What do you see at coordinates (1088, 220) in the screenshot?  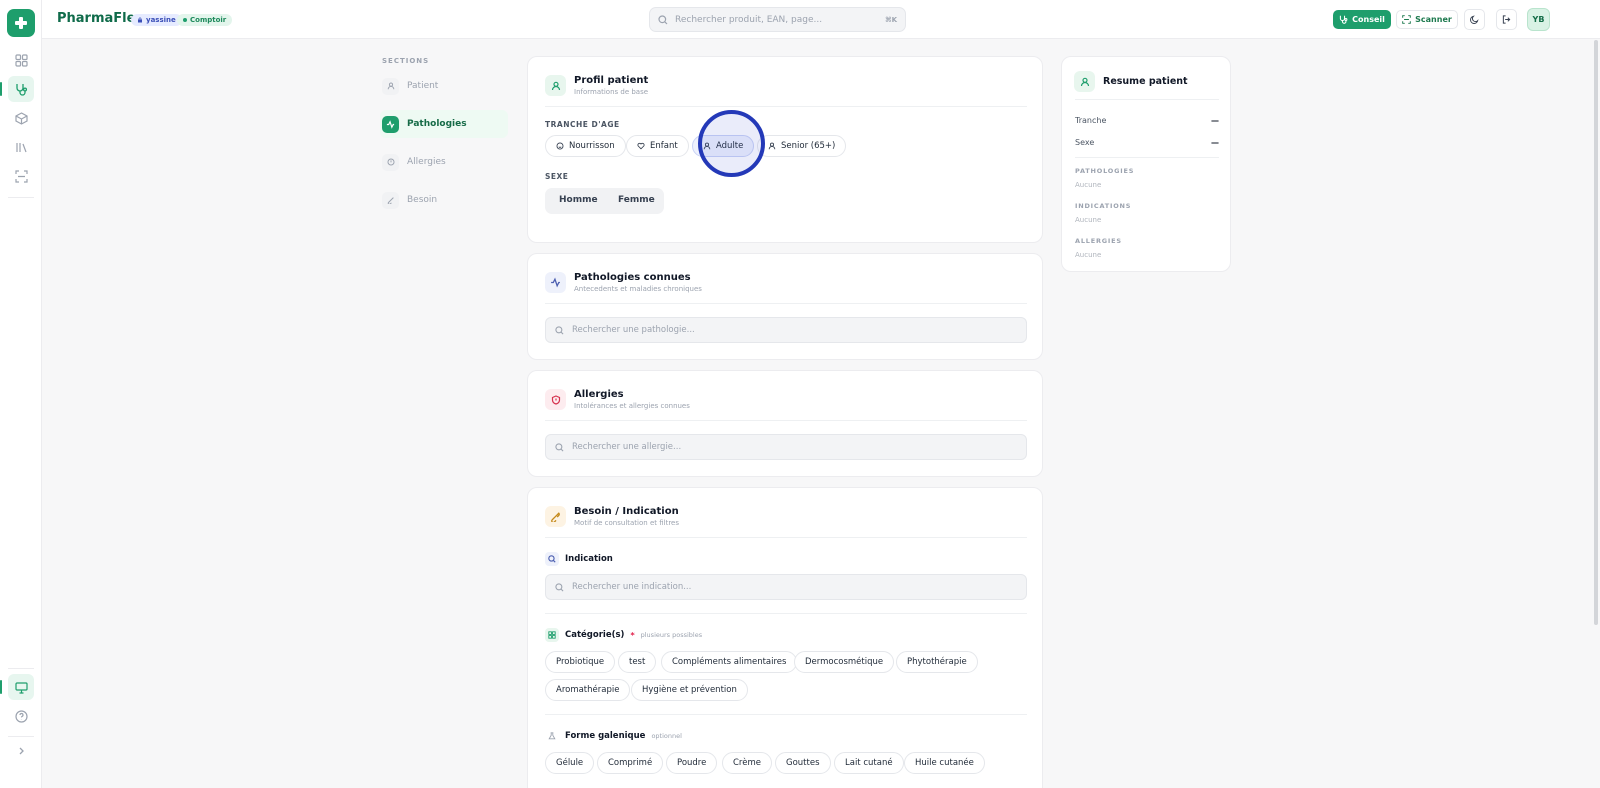 I see `resume-indications-value: Aucune` at bounding box center [1088, 220].